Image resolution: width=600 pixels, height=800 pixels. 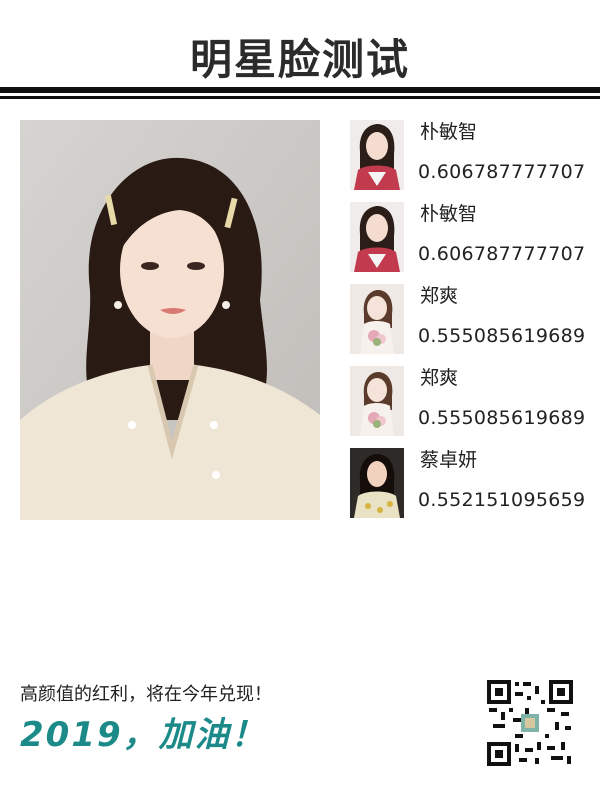 What do you see at coordinates (300, 90) in the screenshot?
I see `header-rule-thick` at bounding box center [300, 90].